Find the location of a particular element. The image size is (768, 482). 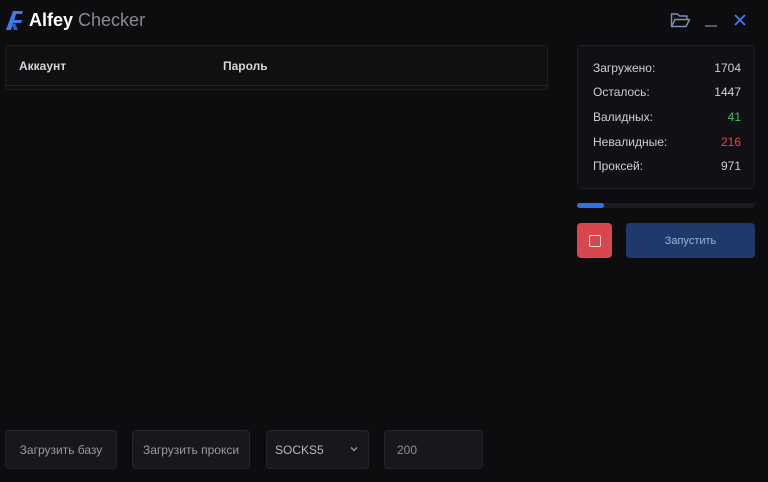

stat-valid-label: Валидных: is located at coordinates (623, 117).